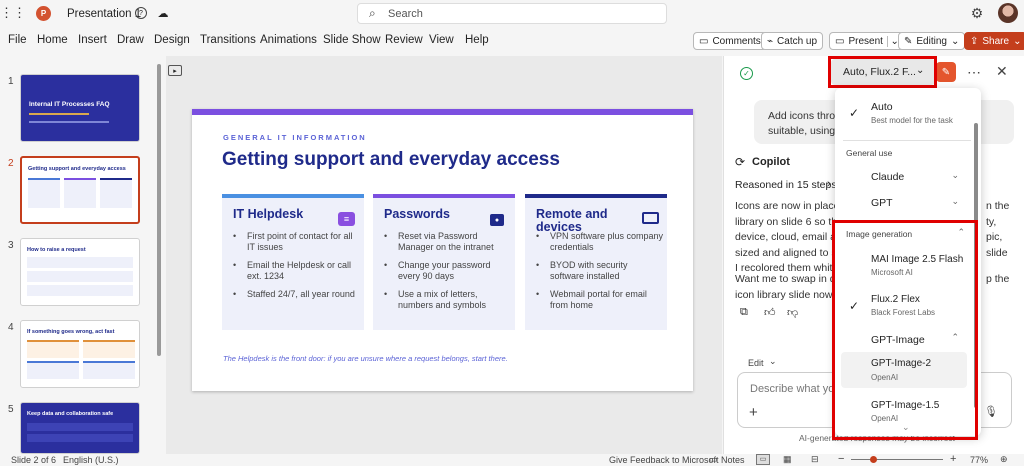 This screenshot has width=1024, height=466. What do you see at coordinates (897, 459) in the screenshot?
I see `zoom-slider` at bounding box center [897, 459].